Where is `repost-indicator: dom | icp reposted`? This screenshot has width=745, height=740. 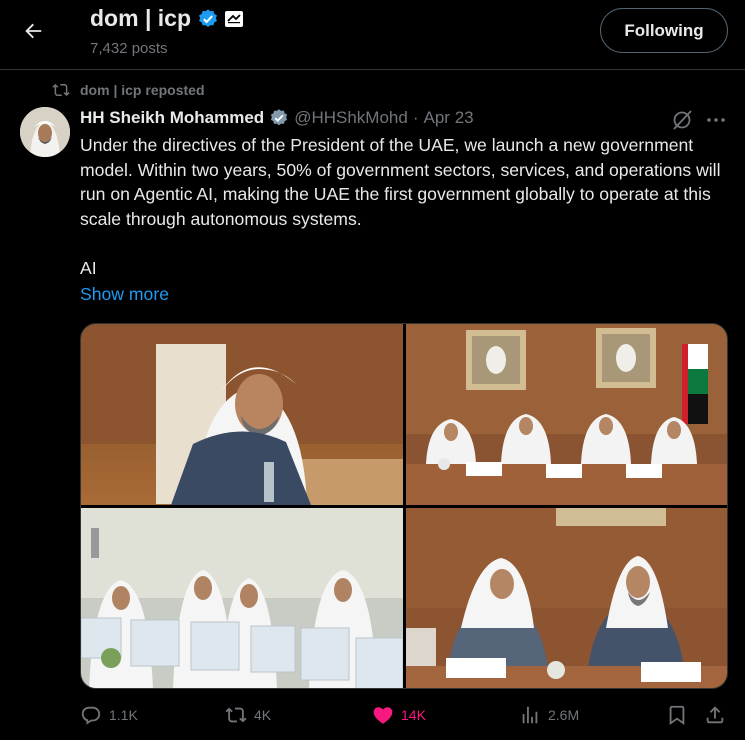 repost-indicator: dom | icp reposted is located at coordinates (128, 90).